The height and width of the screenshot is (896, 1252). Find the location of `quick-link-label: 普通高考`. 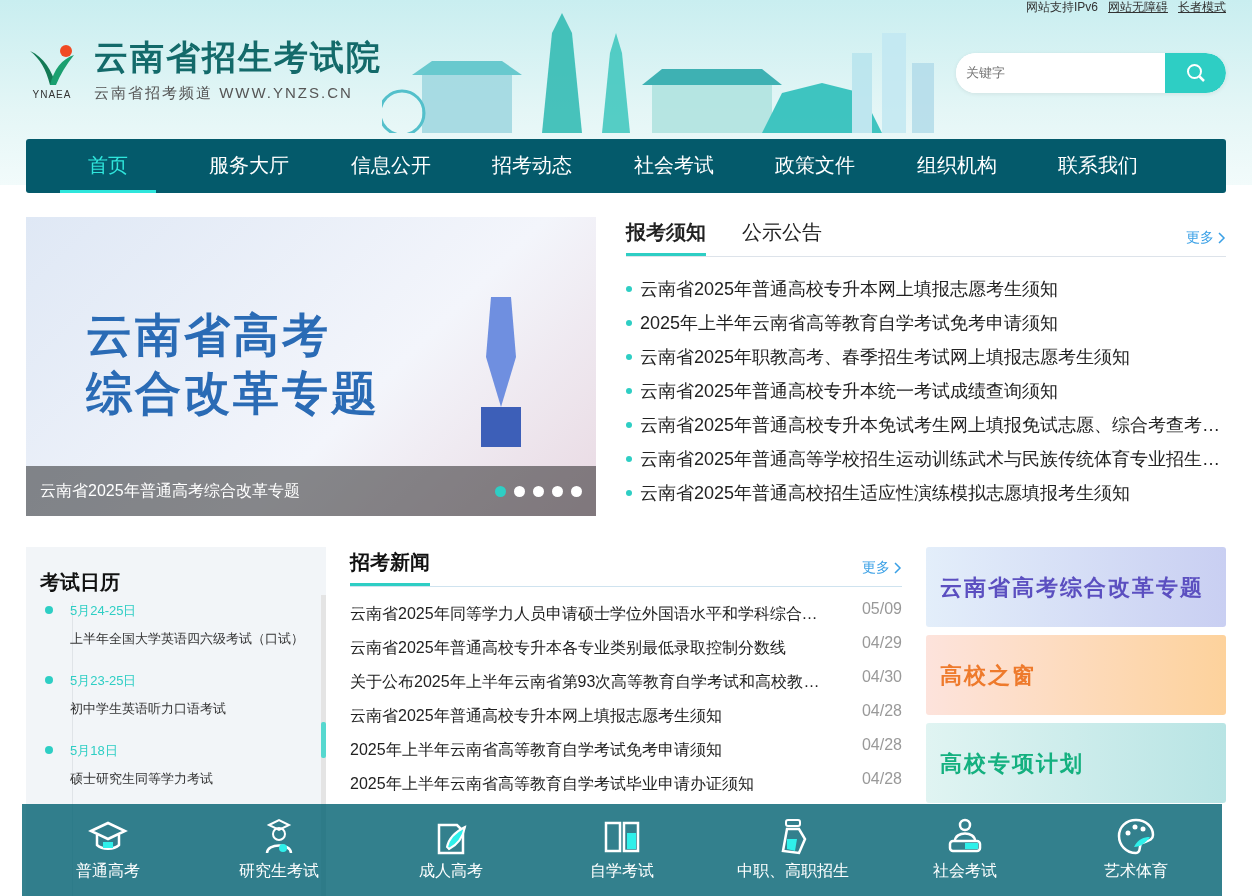

quick-link-label: 普通高考 is located at coordinates (107, 871).